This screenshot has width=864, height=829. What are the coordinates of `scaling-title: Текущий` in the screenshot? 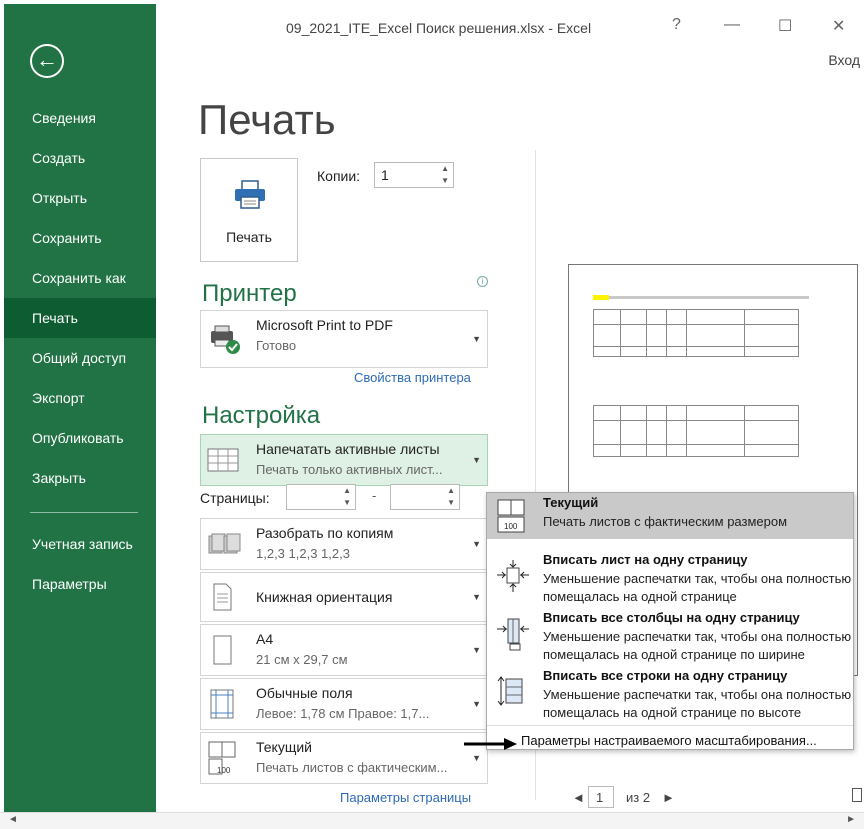 It's located at (284, 747).